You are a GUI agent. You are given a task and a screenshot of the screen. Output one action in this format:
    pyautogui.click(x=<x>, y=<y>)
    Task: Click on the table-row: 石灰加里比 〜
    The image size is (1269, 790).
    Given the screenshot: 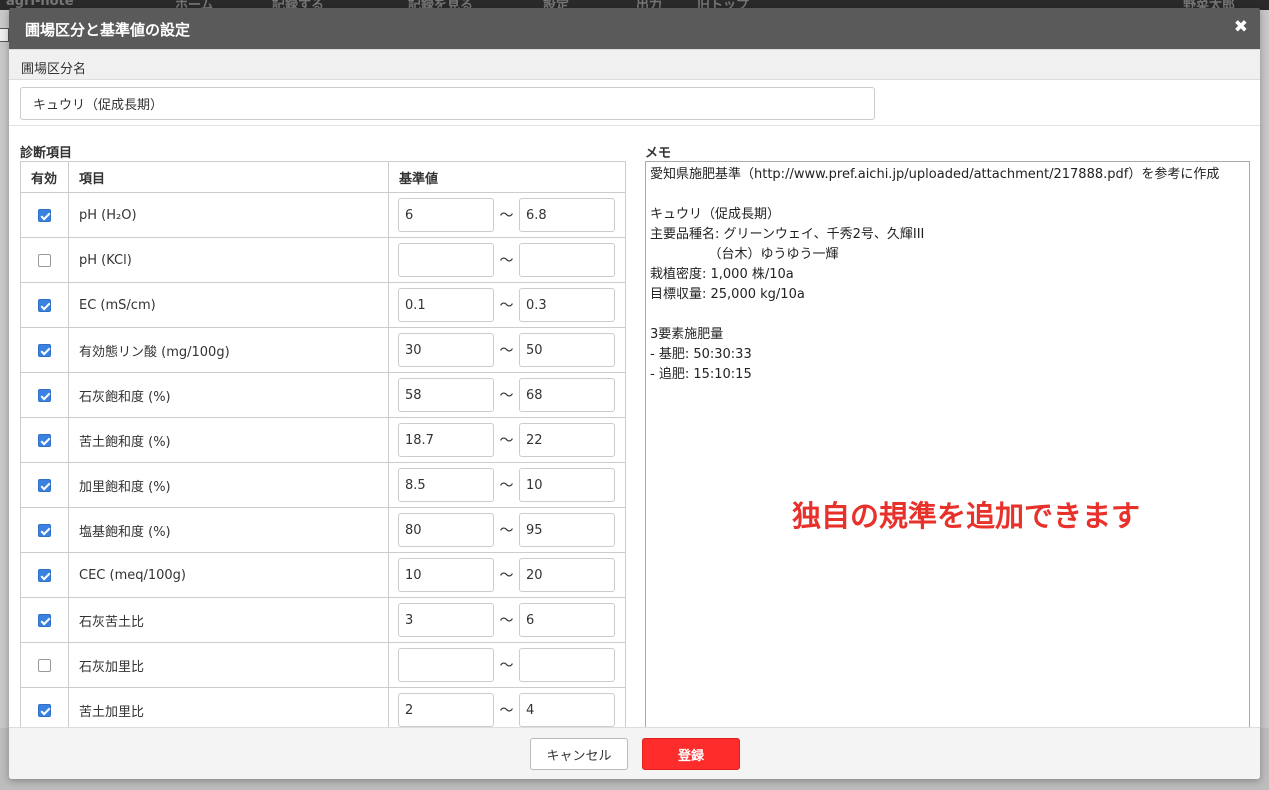 What is the action you would take?
    pyautogui.click(x=323, y=665)
    